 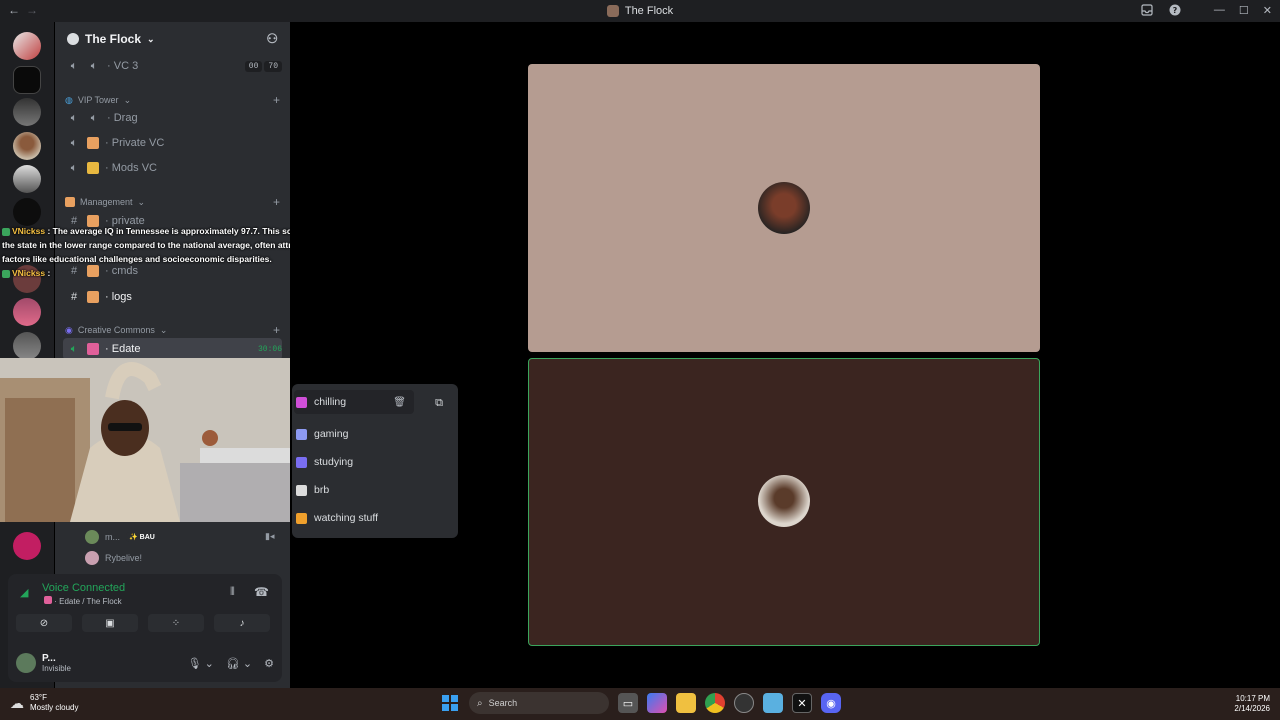 What do you see at coordinates (172, 202) in the screenshot?
I see `category-management: Management ⌄ +` at bounding box center [172, 202].